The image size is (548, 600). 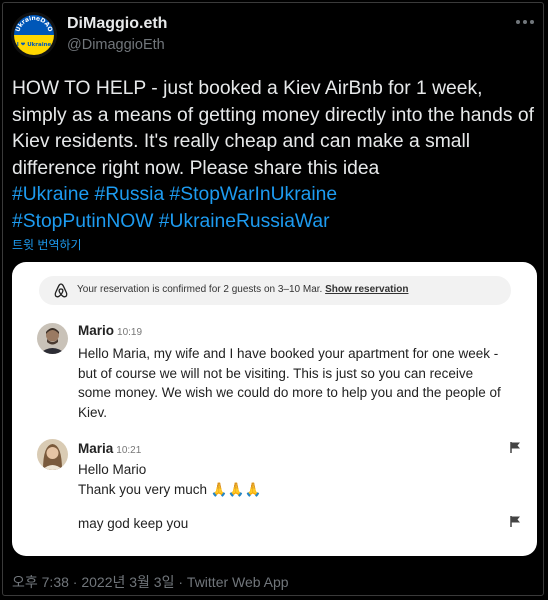 What do you see at coordinates (47, 244) in the screenshot?
I see `translate-tweet-link: 트윗 번역하기` at bounding box center [47, 244].